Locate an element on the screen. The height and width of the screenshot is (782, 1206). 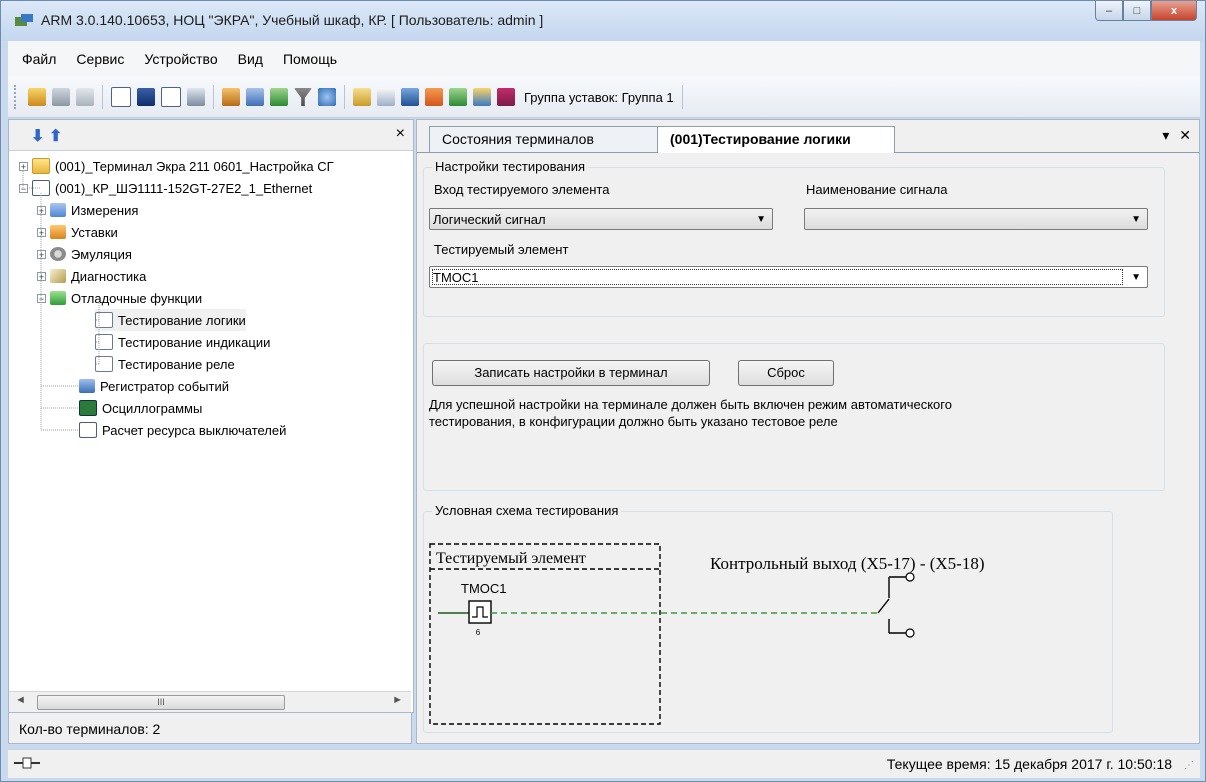
focus-rect is located at coordinates (777, 277).